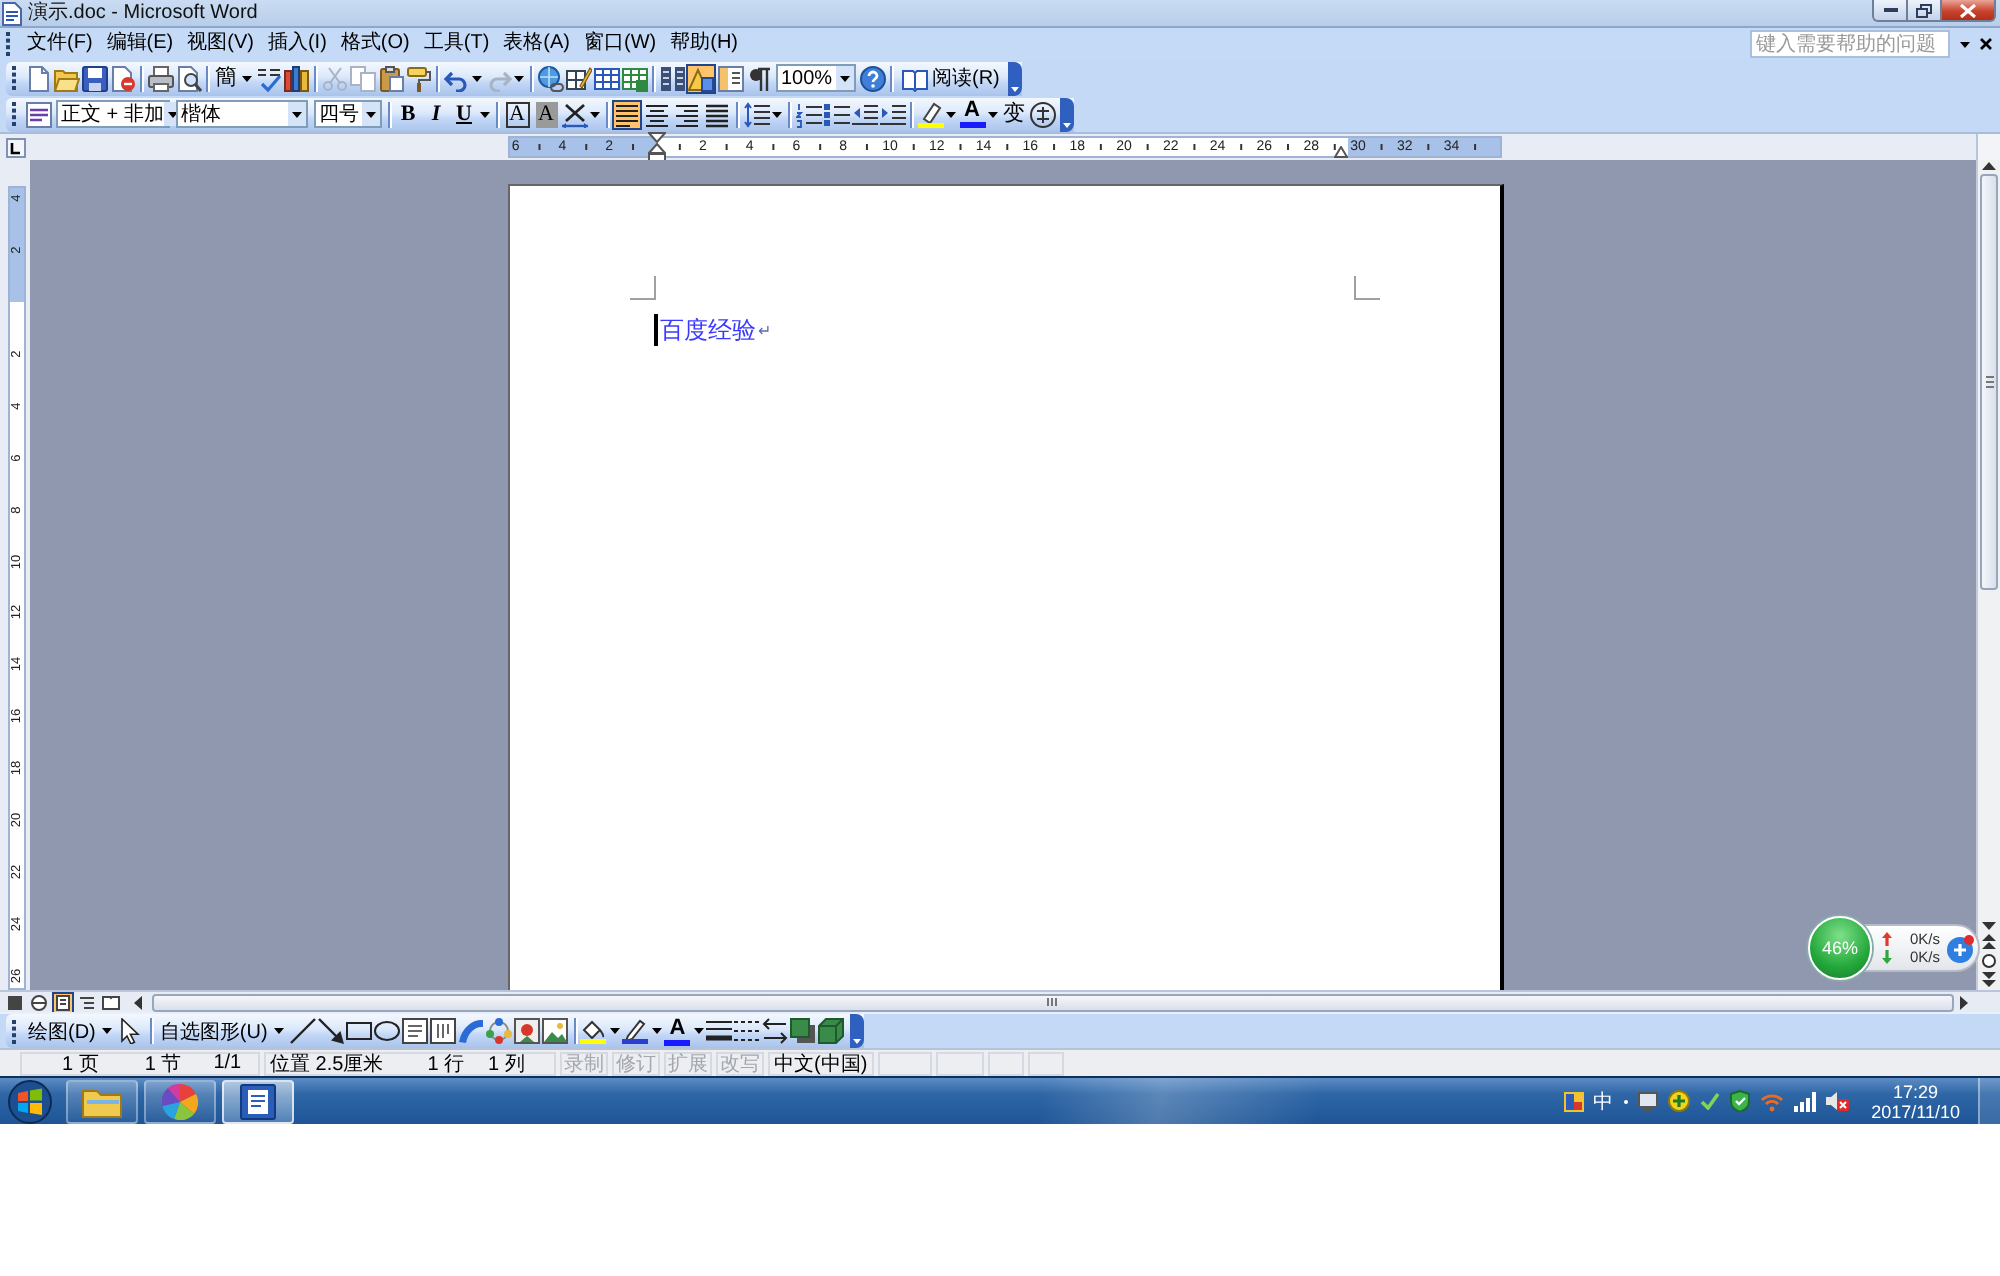 Image resolution: width=2000 pixels, height=1276 pixels. I want to click on paragraph-mark-icon, so click(758, 78).